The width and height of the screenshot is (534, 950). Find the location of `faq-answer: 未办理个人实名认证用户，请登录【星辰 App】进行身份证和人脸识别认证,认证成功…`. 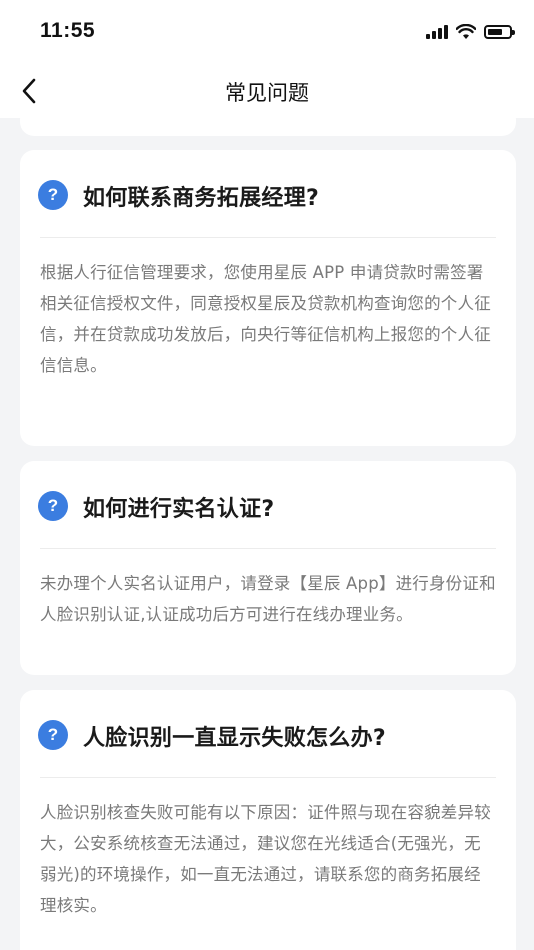

faq-answer: 未办理个人实名认证用户，请登录【星辰 App】进行身份证和人脸识别认证,认证成功… is located at coordinates (268, 599).